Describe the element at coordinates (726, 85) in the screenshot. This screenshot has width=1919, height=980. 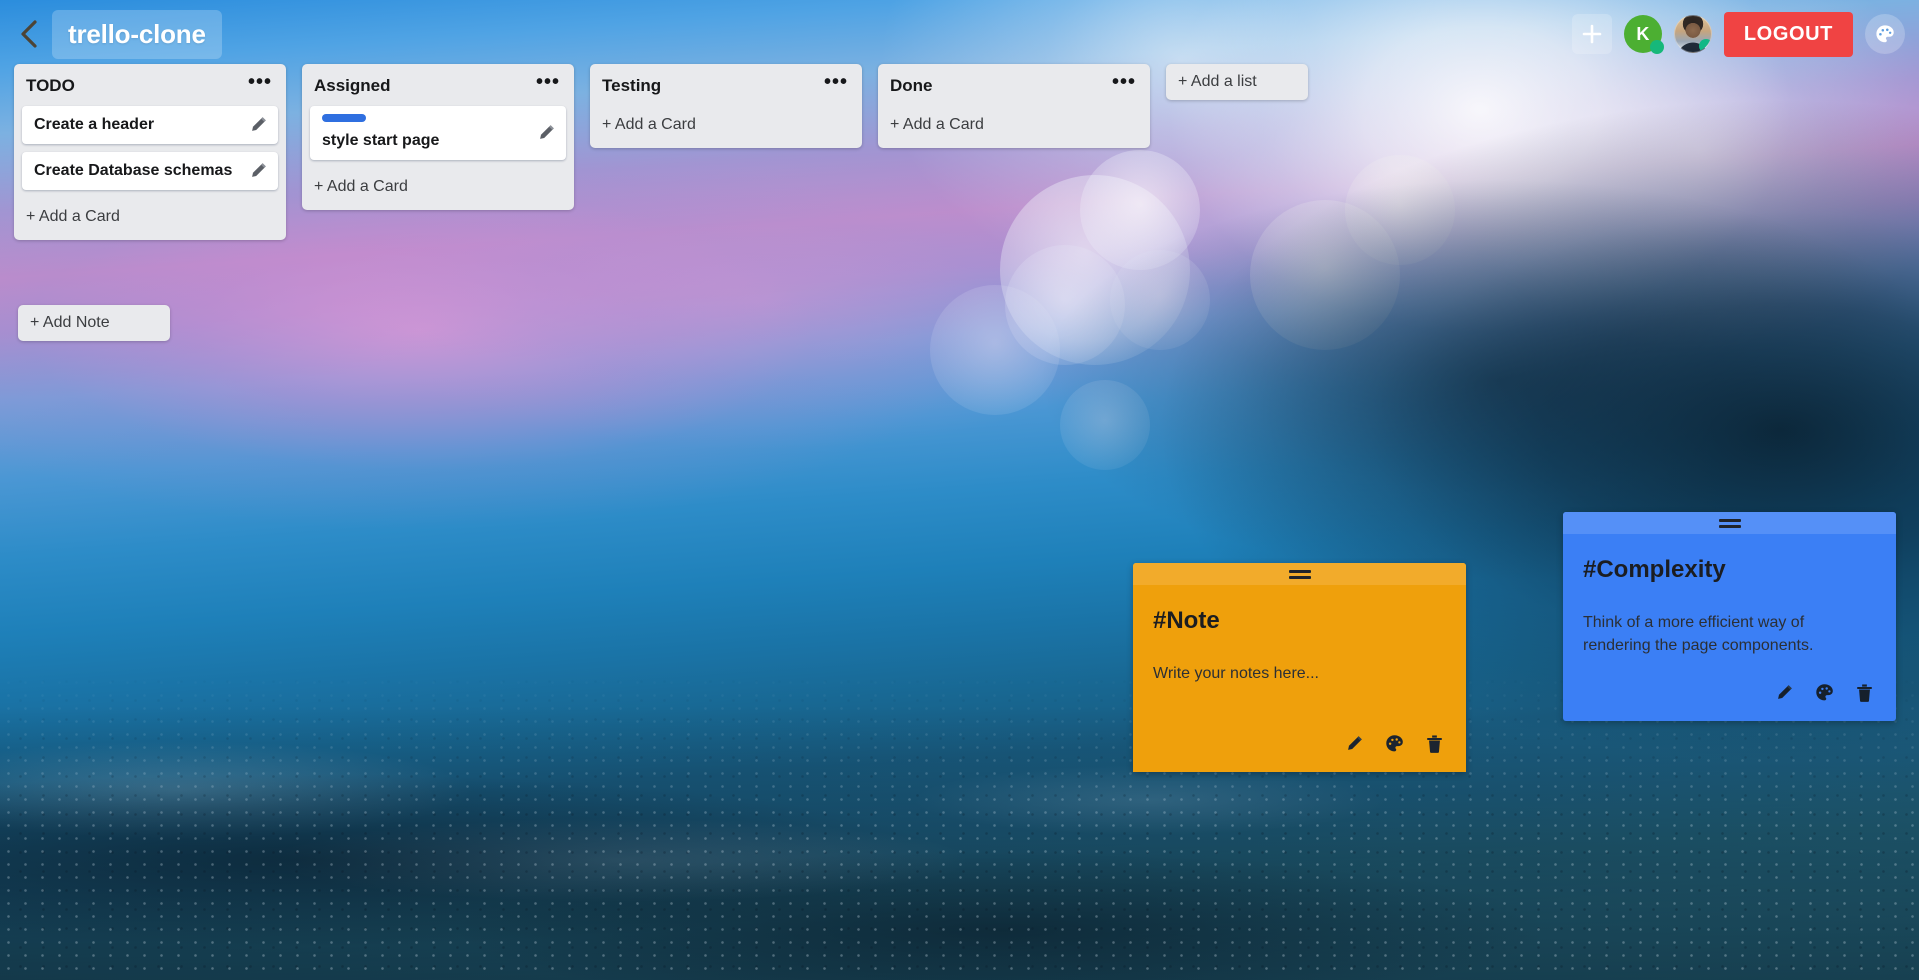
I see `list-header: Testing •••` at that location.